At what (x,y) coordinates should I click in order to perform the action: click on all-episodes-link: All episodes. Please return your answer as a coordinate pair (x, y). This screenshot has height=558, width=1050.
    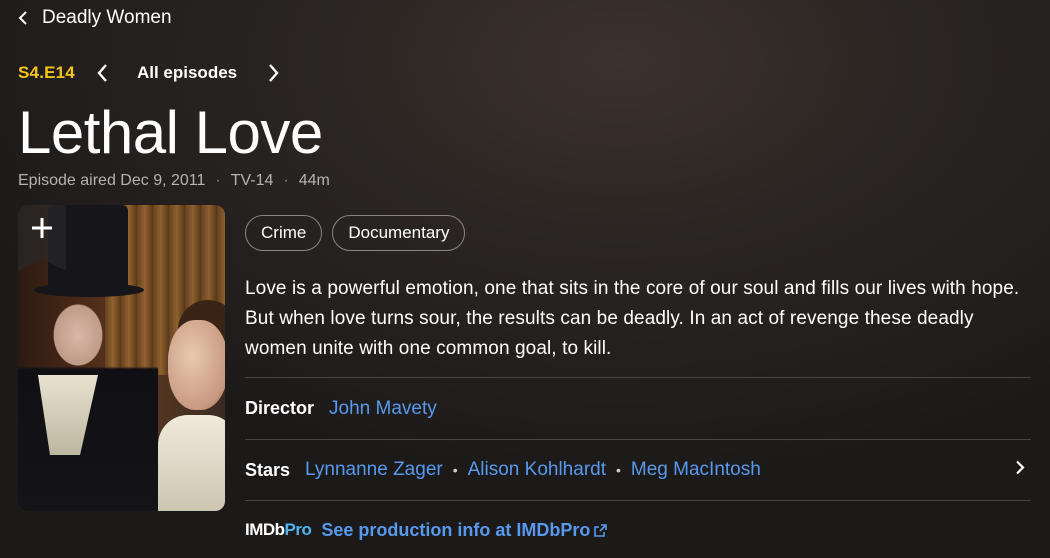
    Looking at the image, I should click on (187, 73).